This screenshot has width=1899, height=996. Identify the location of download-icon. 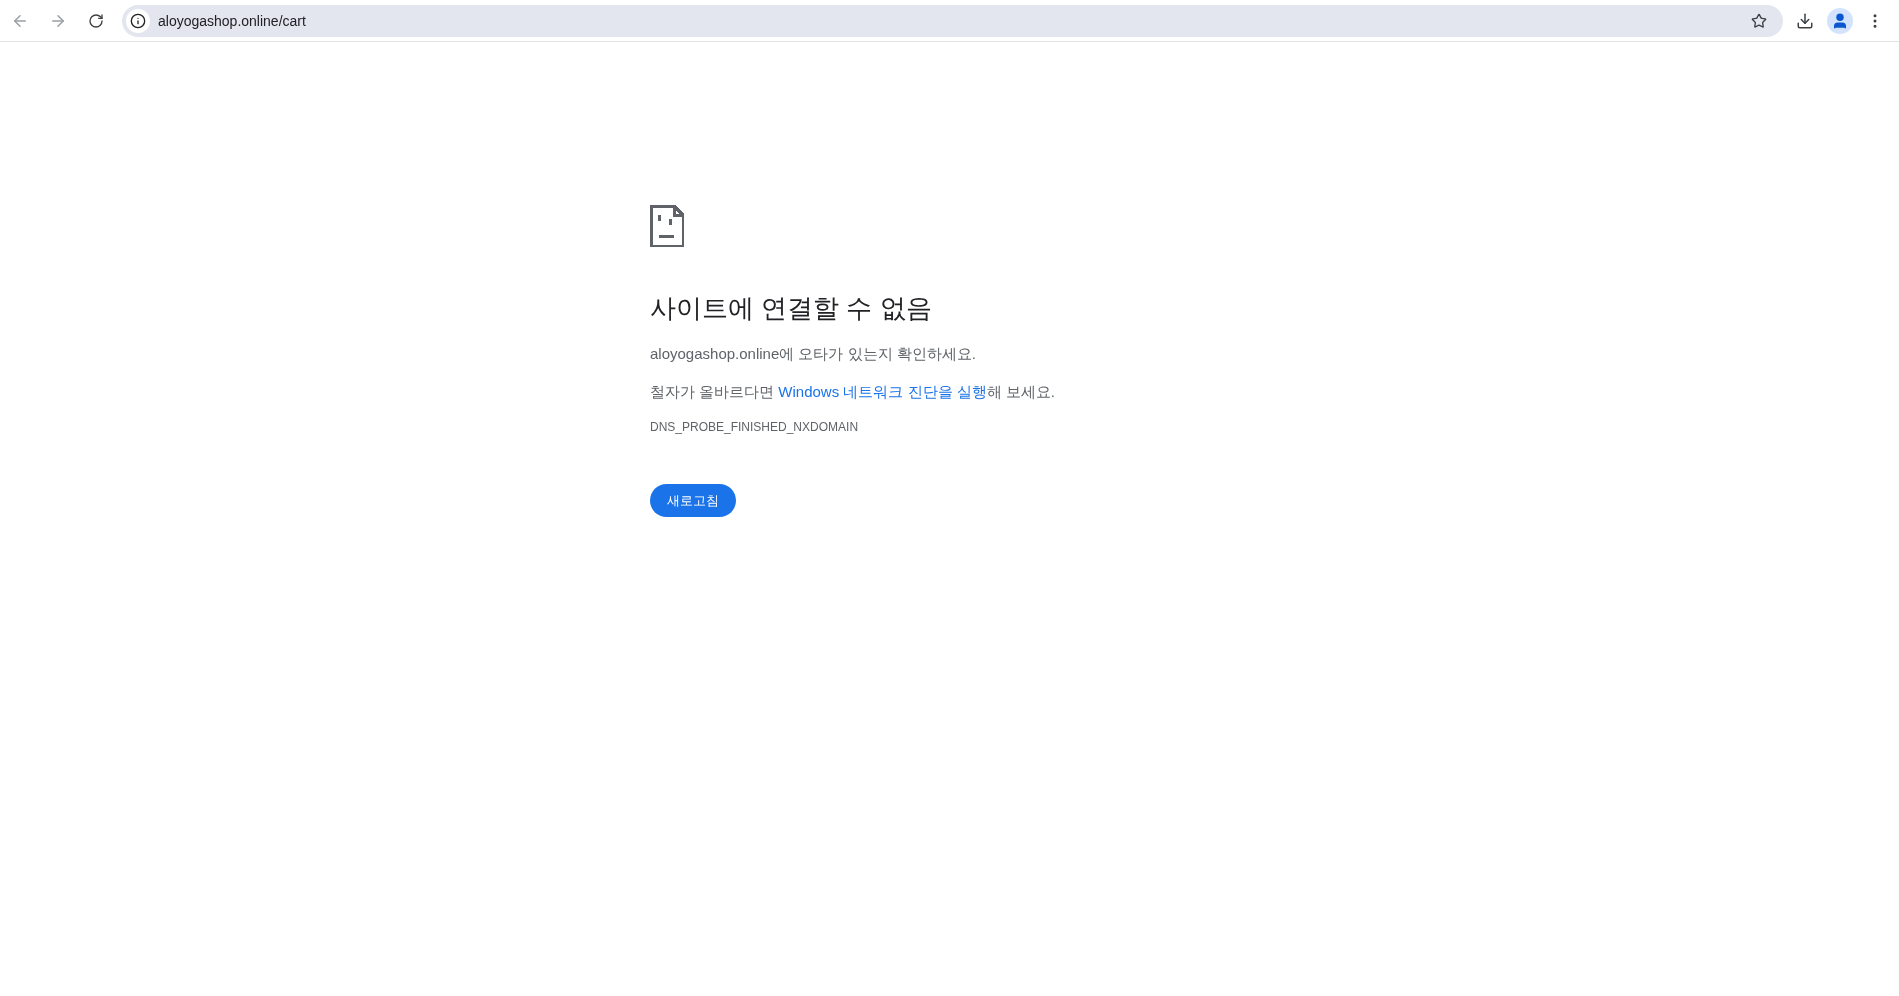
(1805, 20).